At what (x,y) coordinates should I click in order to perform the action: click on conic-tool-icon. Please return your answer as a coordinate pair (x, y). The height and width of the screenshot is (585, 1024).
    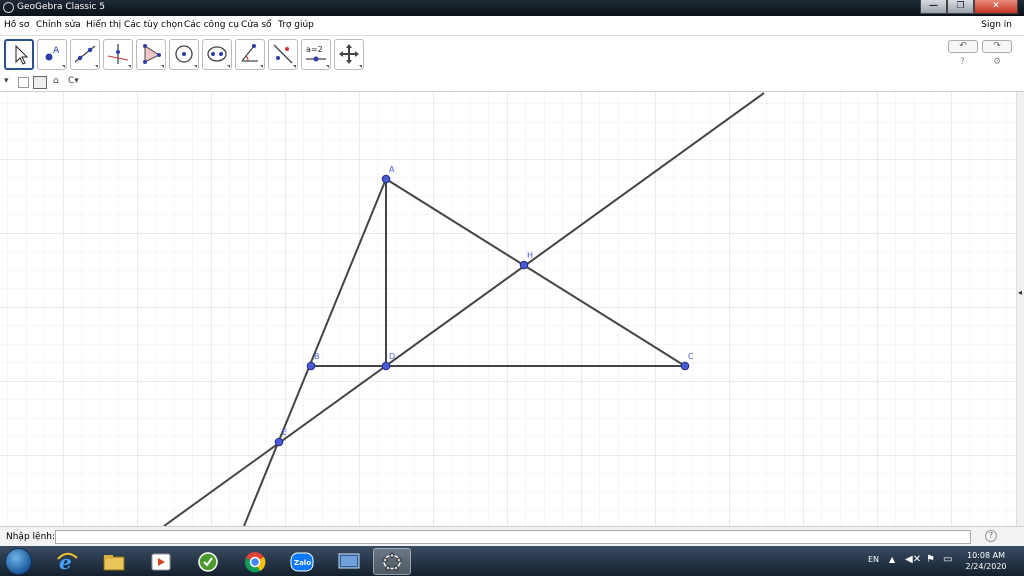
    Looking at the image, I should click on (217, 54).